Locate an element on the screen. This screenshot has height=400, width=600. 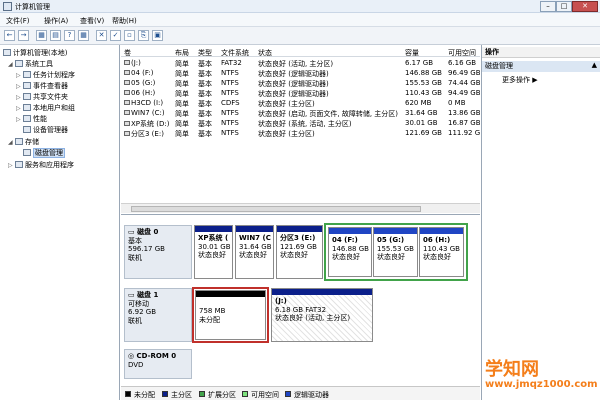
column-header-filesystem: 文件系统 is located at coordinates (239, 53).